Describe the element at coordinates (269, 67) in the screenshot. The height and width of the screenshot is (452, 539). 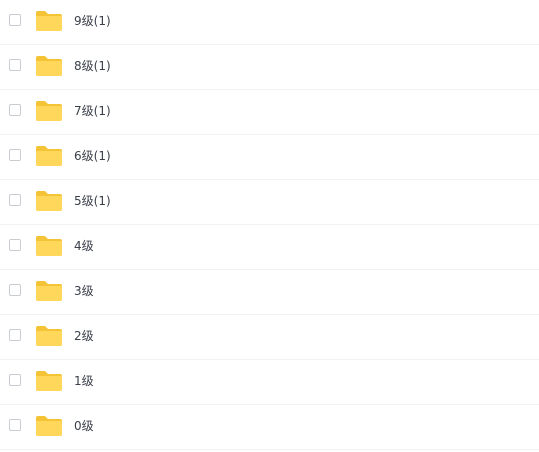
I see `file-row: 8级(1)` at that location.